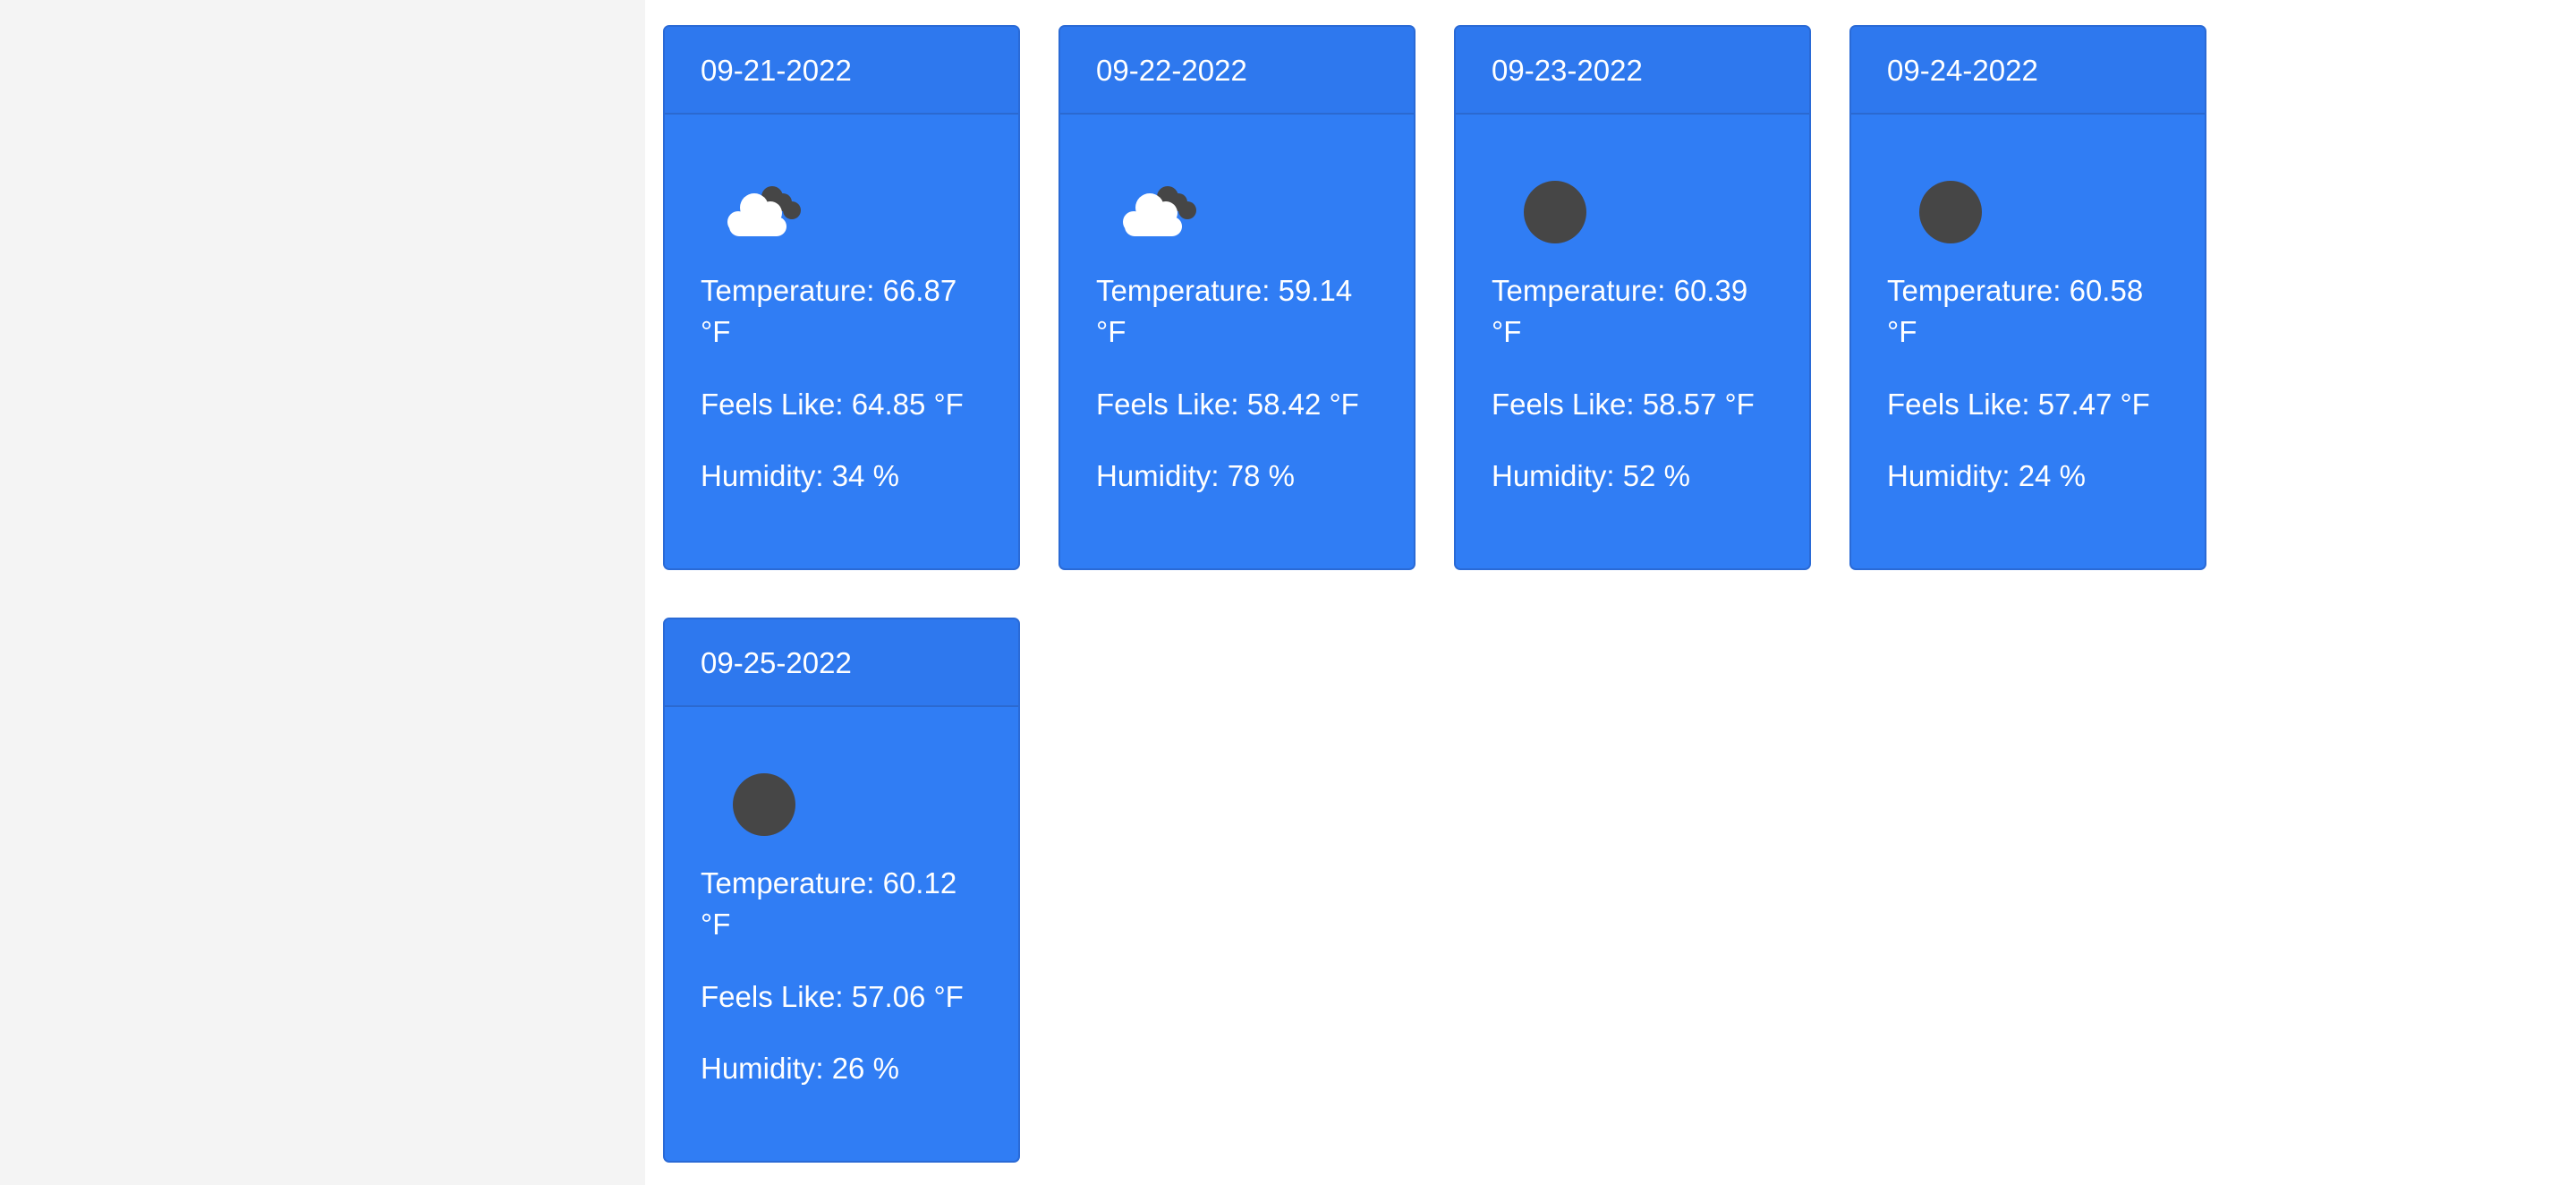 Image resolution: width=2576 pixels, height=1185 pixels. Describe the element at coordinates (2028, 71) in the screenshot. I see `card-date: 09-24-2022` at that location.